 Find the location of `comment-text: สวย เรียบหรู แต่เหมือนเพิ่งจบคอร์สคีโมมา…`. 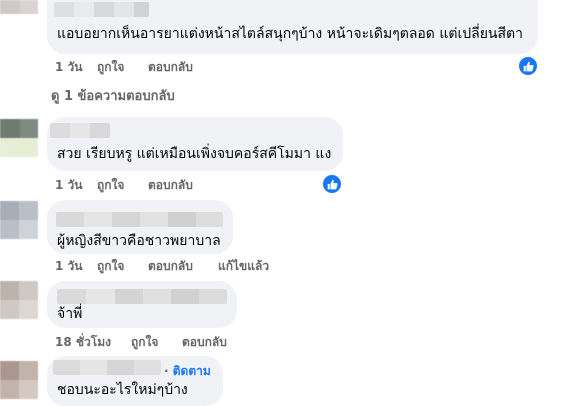

comment-text: สวย เรียบหรู แต่เหมือนเพิ่งจบคอร์สคีโมมา… is located at coordinates (194, 154).